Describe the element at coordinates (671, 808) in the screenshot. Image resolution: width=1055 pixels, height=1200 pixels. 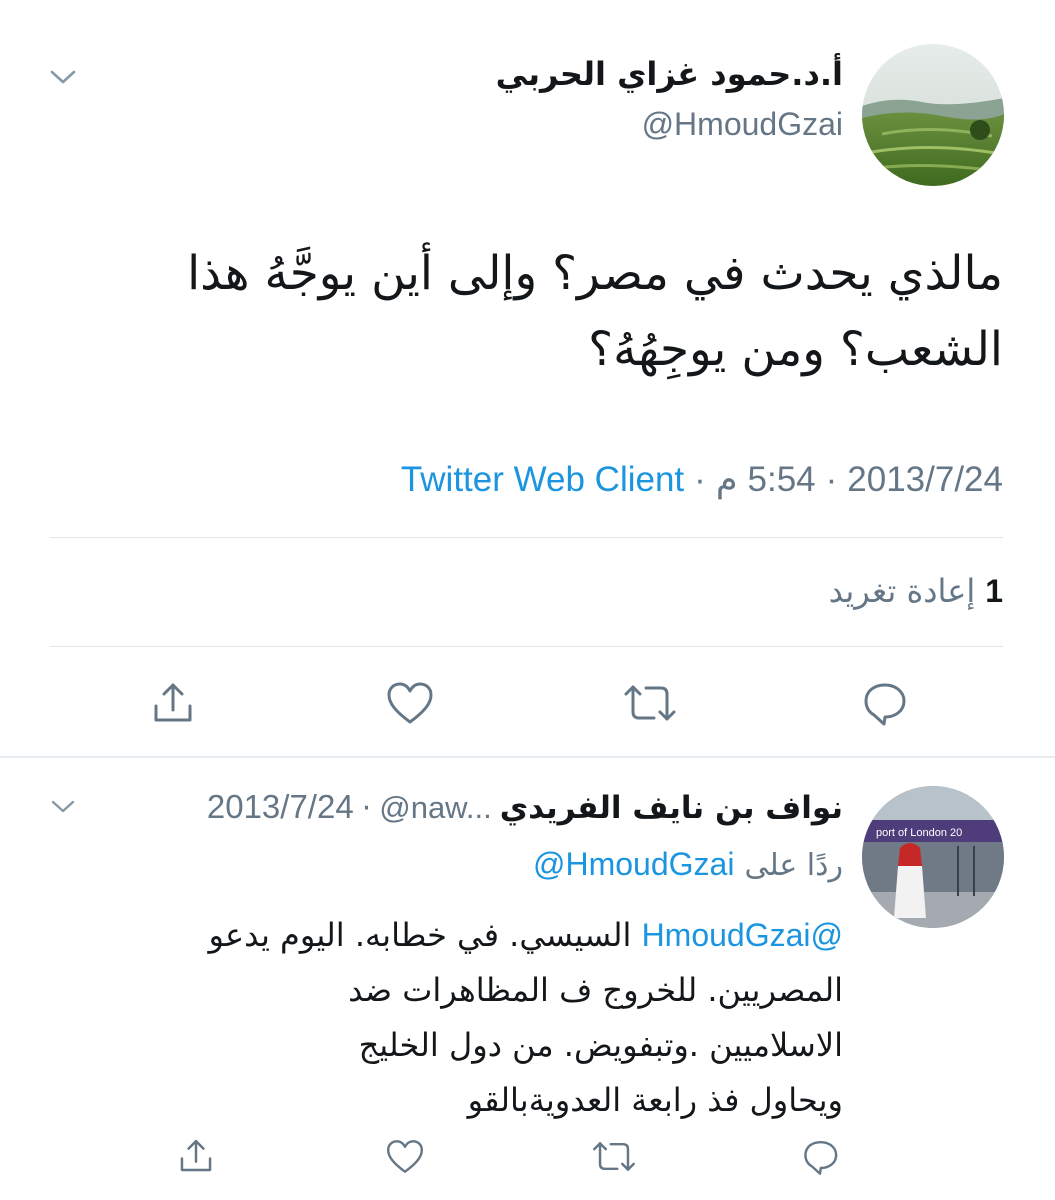
I see `reply-author-name: نواف بن نايف الفريدي` at that location.